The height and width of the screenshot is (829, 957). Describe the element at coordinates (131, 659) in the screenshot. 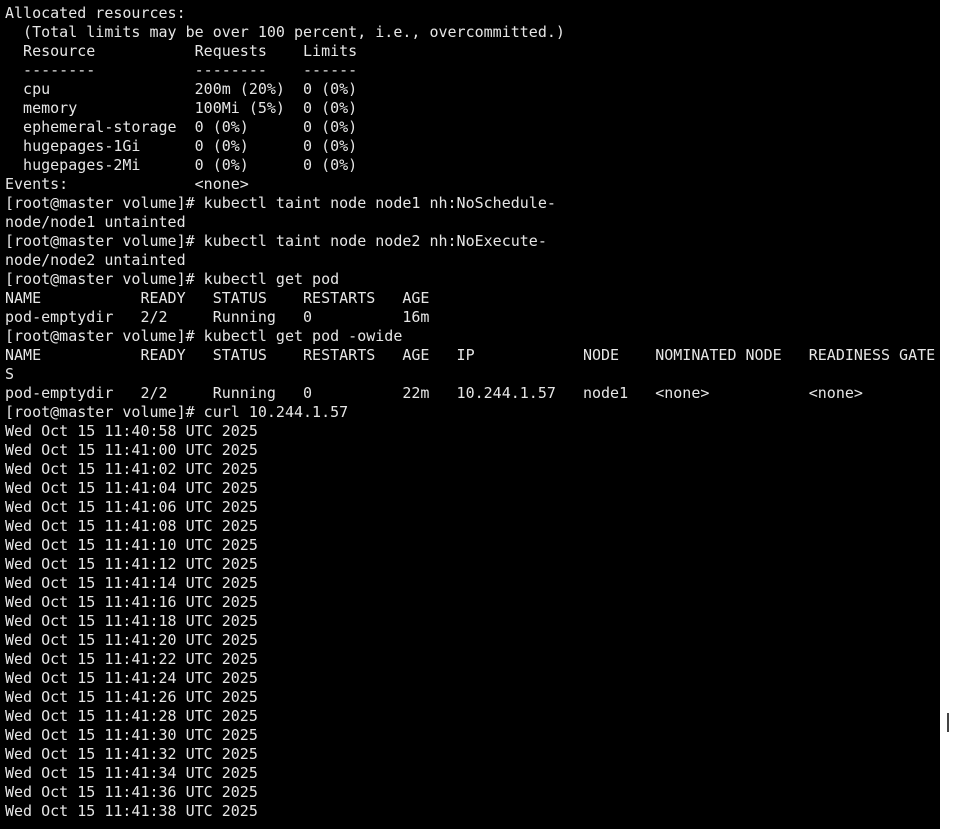

I see `terminal-line: Wed Oct 15 11:41:22 UTC 2025` at that location.